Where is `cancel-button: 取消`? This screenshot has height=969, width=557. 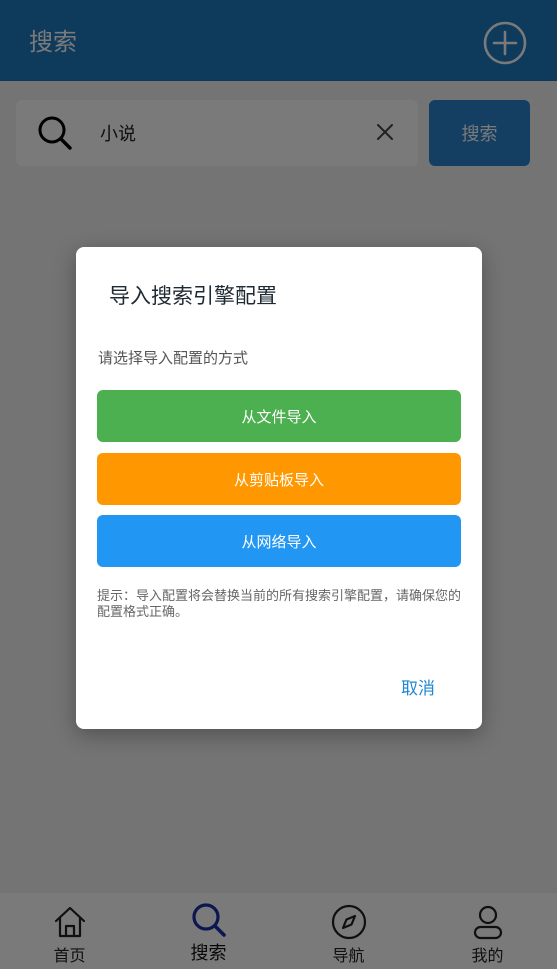 cancel-button: 取消 is located at coordinates (418, 686).